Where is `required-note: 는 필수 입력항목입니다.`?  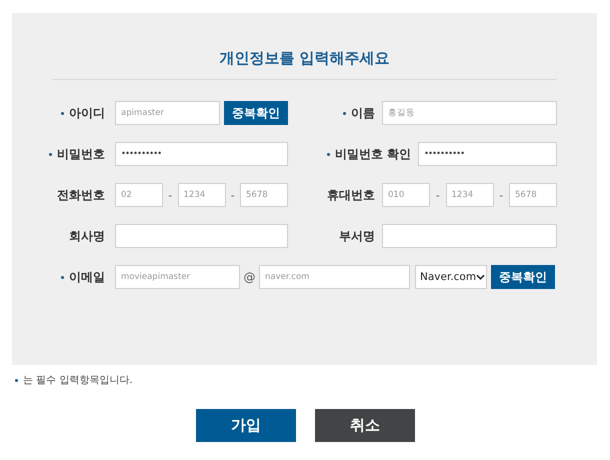
required-note: 는 필수 입력항목입니다. is located at coordinates (78, 380).